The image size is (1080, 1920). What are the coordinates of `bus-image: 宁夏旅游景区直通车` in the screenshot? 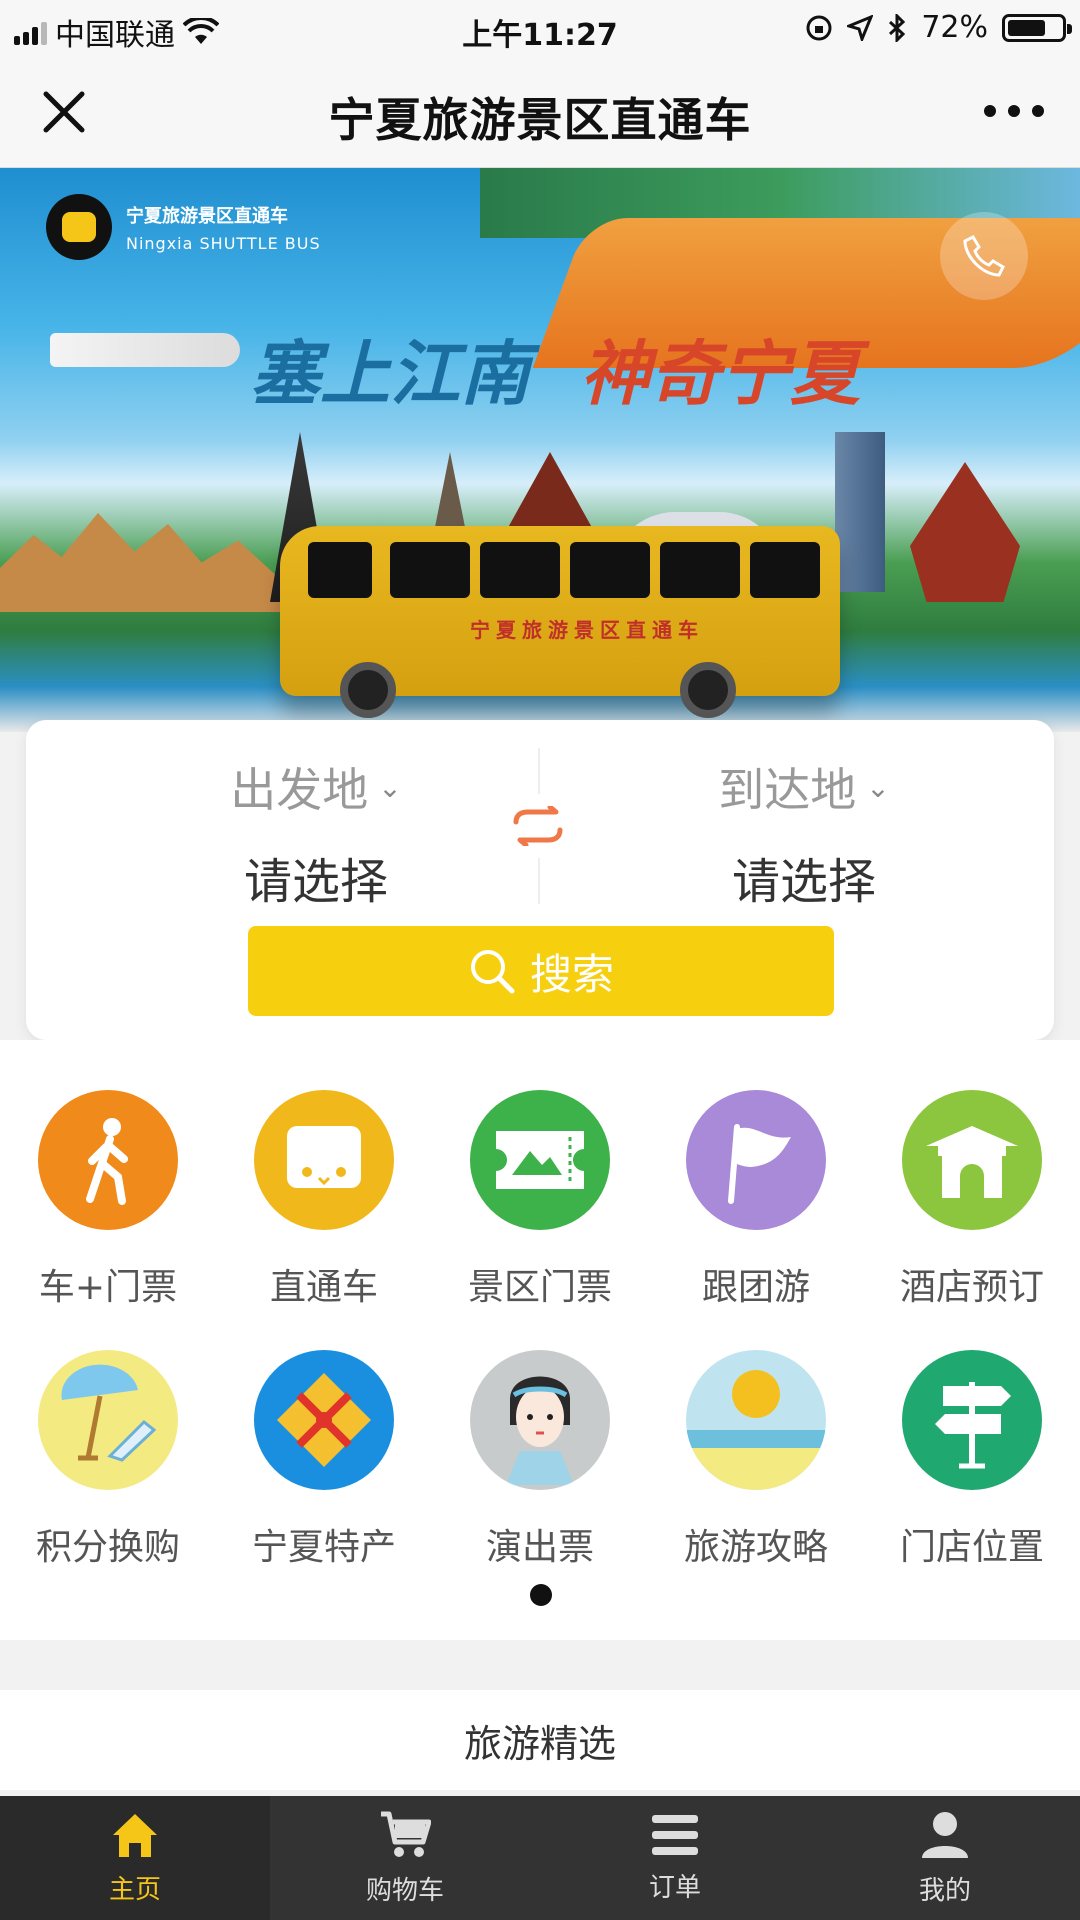 It's located at (560, 622).